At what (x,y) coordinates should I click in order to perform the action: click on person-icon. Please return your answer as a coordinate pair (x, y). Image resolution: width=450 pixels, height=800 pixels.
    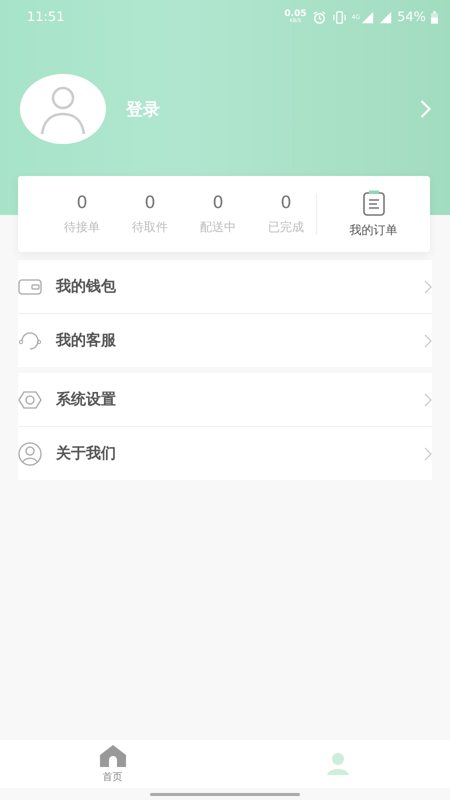
    Looking at the image, I should click on (30, 454).